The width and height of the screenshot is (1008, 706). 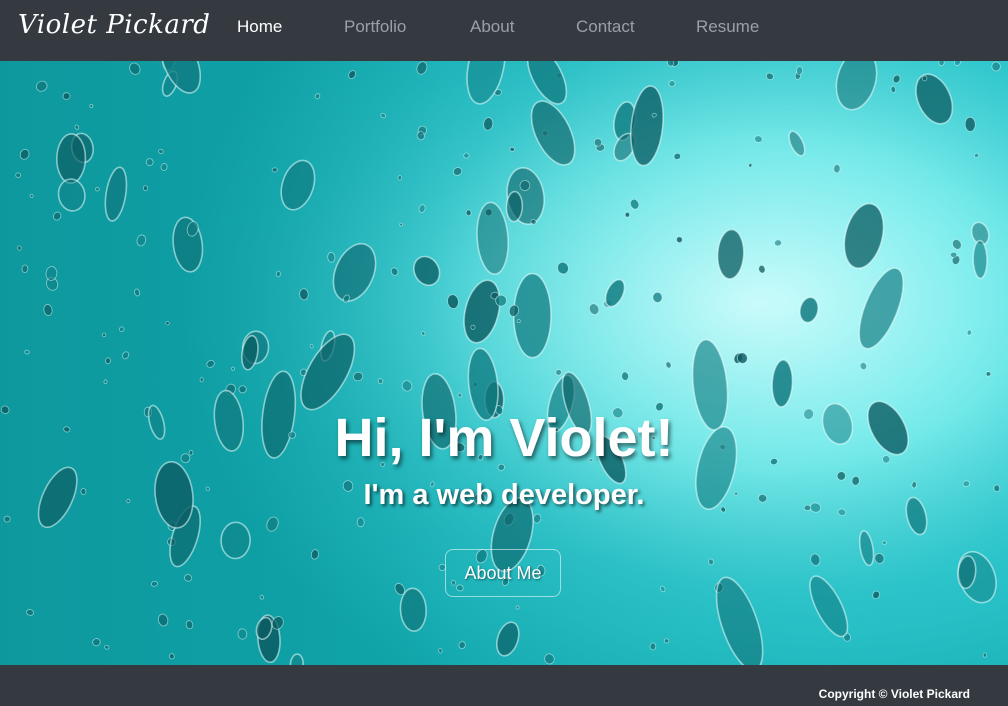 What do you see at coordinates (504, 685) in the screenshot?
I see `footer: Copyright © Violet Pickard` at bounding box center [504, 685].